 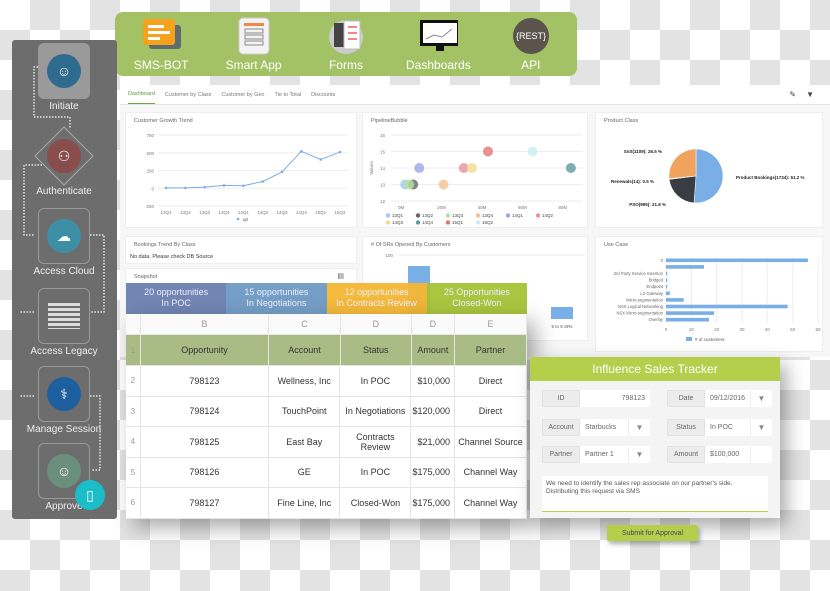 What do you see at coordinates (667, 273) in the screenshot?
I see `bar` at bounding box center [667, 273].